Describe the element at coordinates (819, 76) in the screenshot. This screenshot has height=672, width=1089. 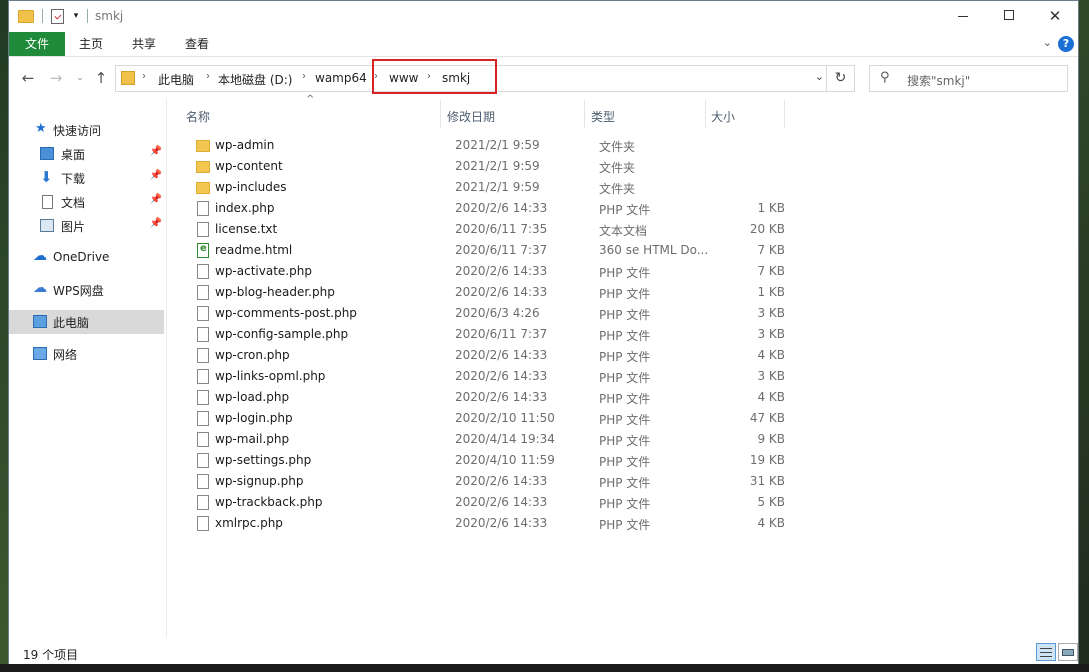
I see `address-history-icon: ⌄` at that location.